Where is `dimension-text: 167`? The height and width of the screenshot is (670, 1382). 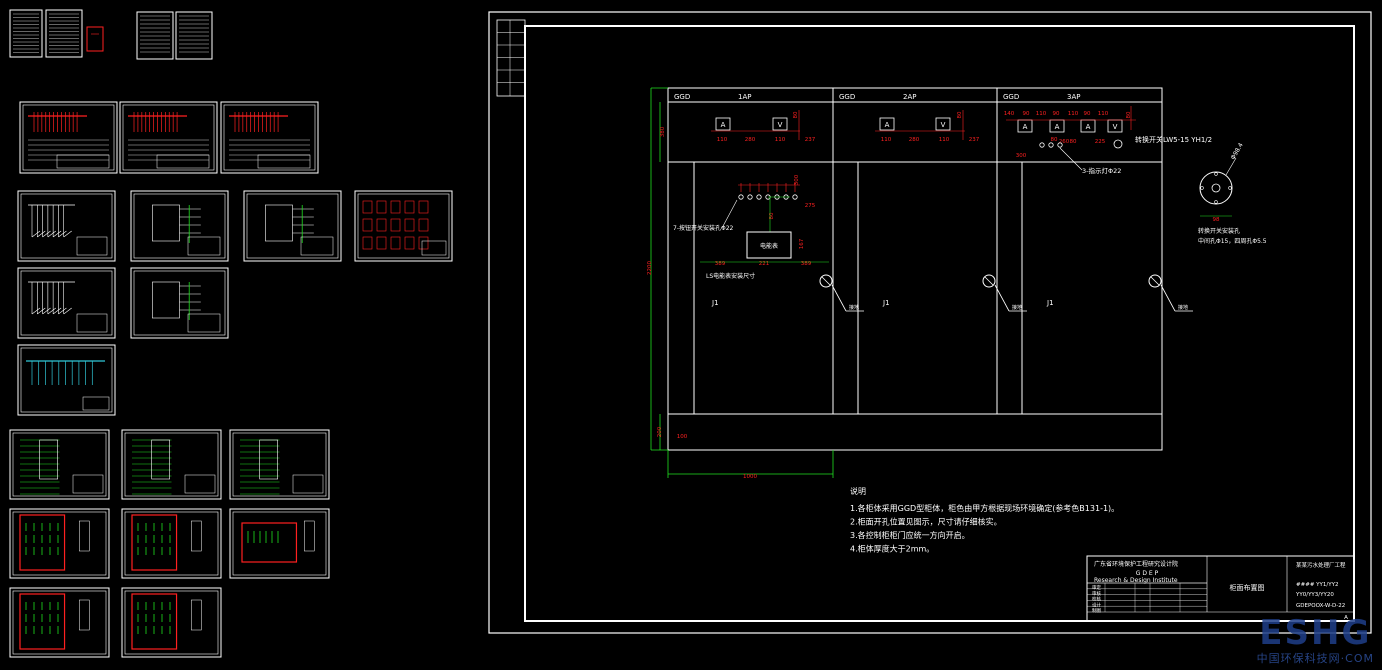 dimension-text: 167 is located at coordinates (802, 243).